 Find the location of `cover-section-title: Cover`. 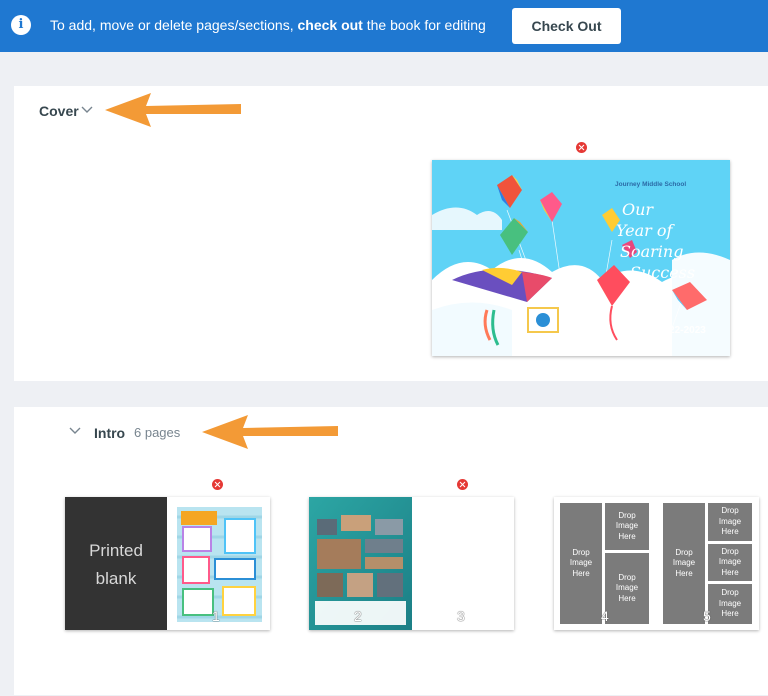

cover-section-title: Cover is located at coordinates (59, 111).